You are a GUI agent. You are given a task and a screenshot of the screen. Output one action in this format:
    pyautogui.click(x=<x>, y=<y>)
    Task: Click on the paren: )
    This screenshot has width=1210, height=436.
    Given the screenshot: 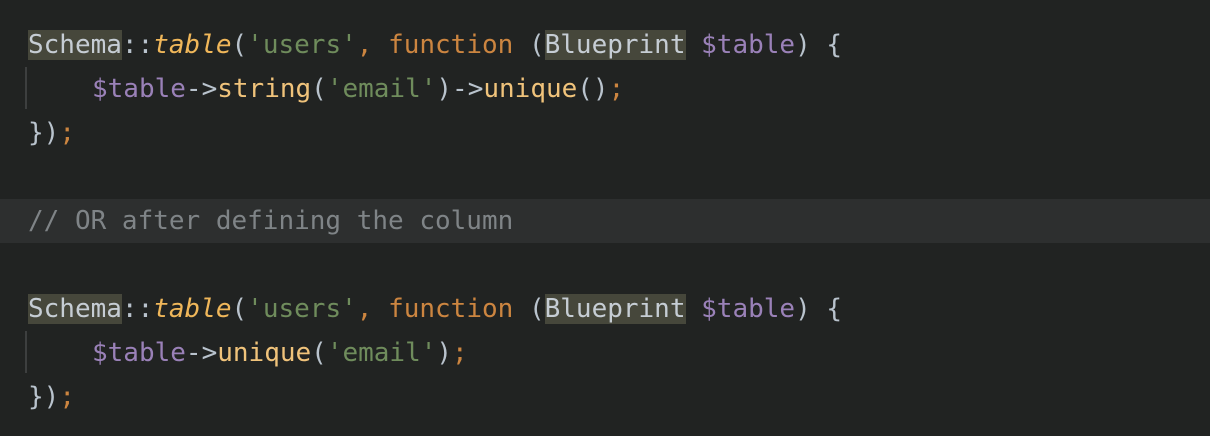 What is the action you would take?
    pyautogui.click(x=444, y=353)
    